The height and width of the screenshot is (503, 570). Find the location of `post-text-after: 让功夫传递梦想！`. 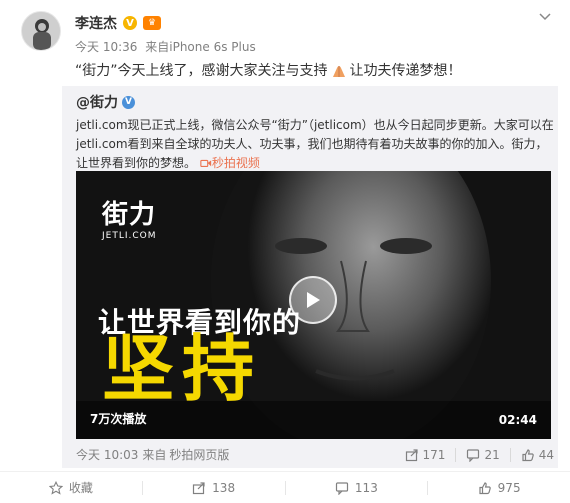

post-text-after: 让功夫传递梦想！ is located at coordinates (405, 71).